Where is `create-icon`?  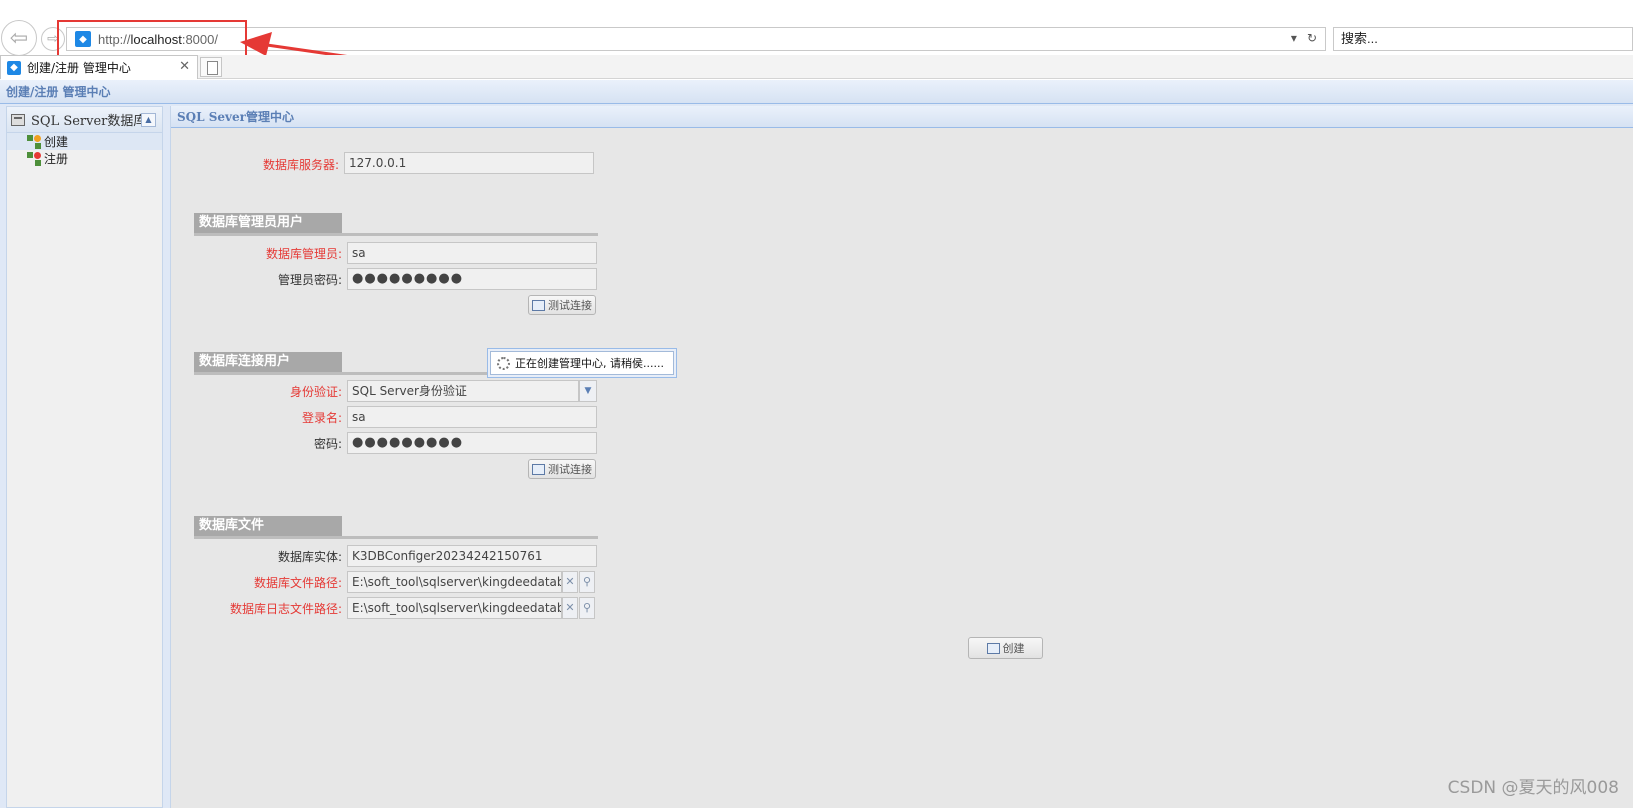
create-icon is located at coordinates (34, 141).